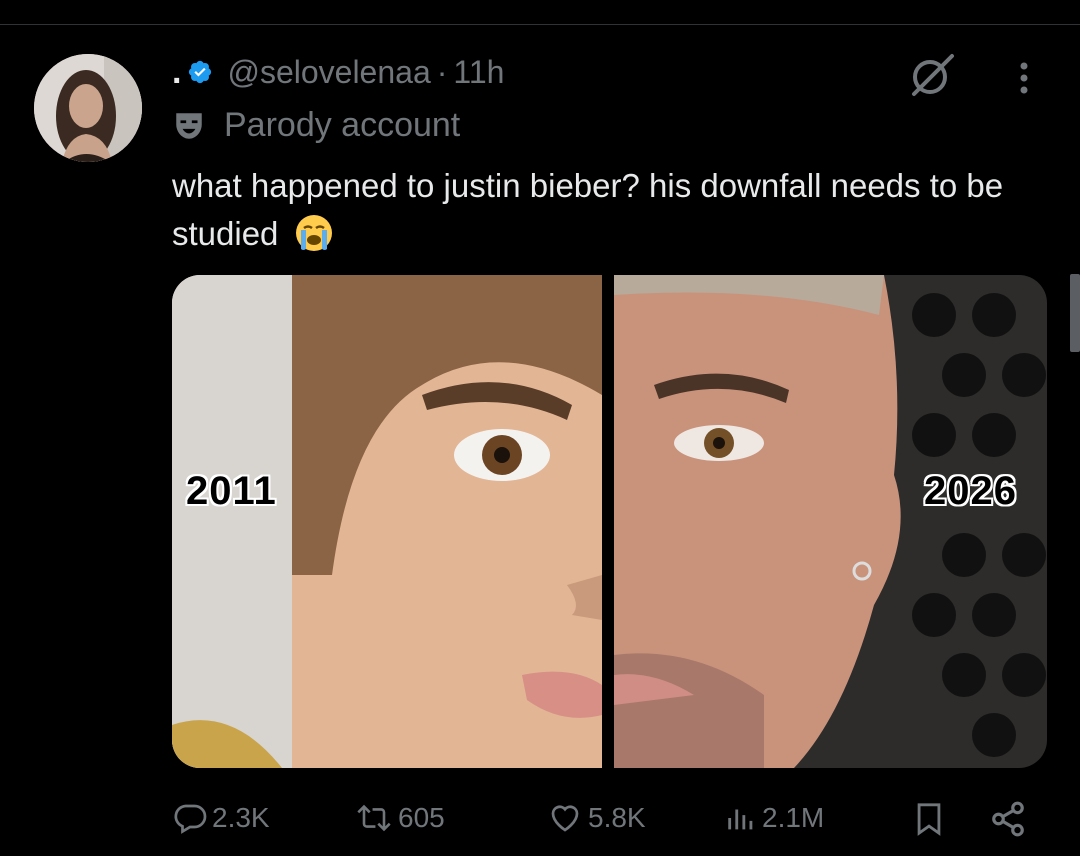  I want to click on handle: @selovelenaa, so click(328, 72).